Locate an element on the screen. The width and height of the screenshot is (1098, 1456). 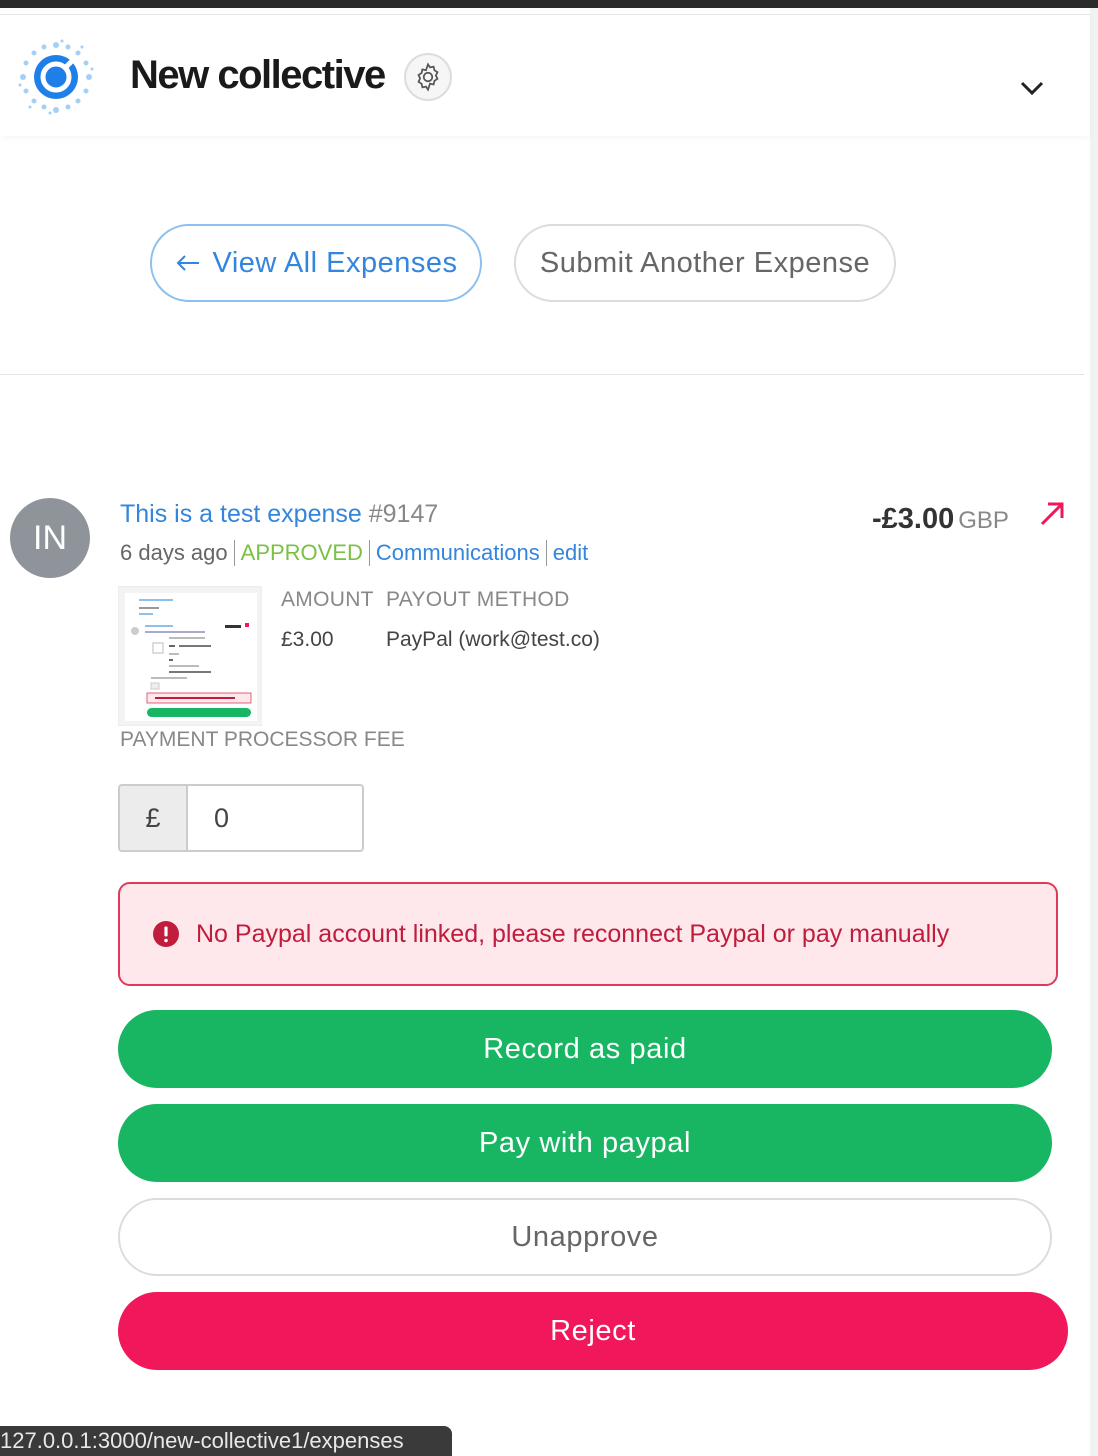
gear-icon is located at coordinates (428, 77).